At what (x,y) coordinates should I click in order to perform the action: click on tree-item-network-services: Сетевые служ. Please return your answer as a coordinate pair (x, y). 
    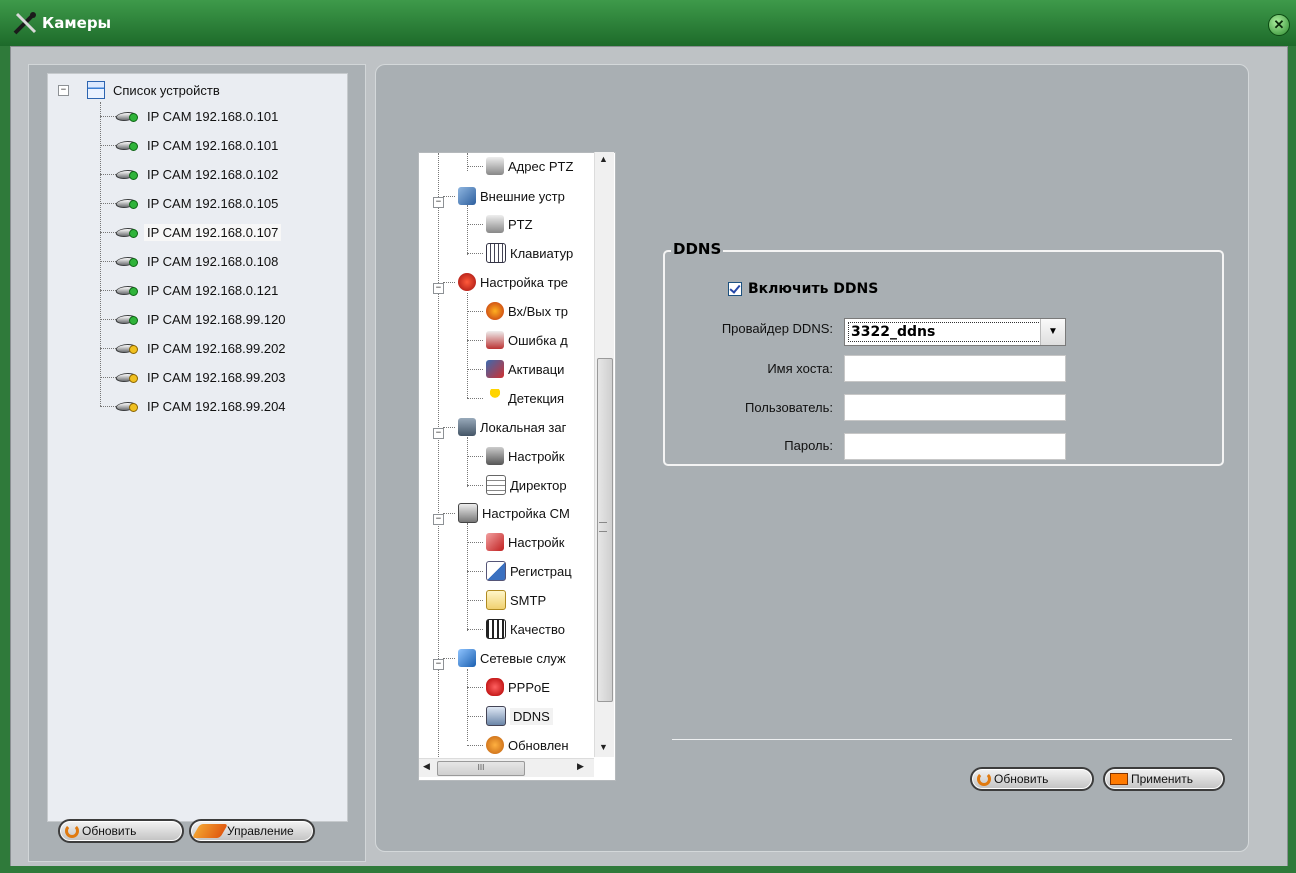
    Looking at the image, I should click on (504, 658).